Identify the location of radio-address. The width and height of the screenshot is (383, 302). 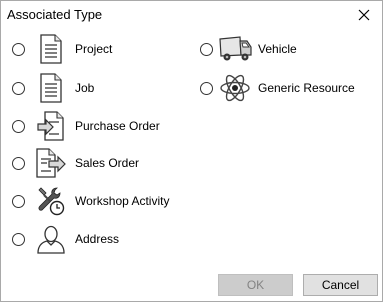
(18, 239).